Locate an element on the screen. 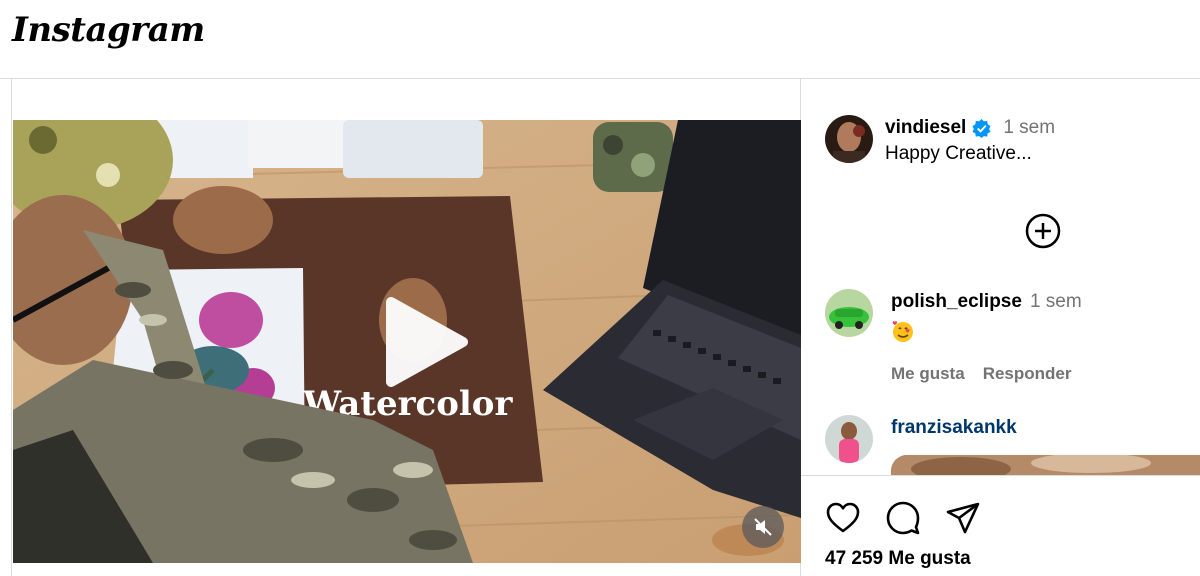  likes-count: 47 259 Me gusta is located at coordinates (898, 559).